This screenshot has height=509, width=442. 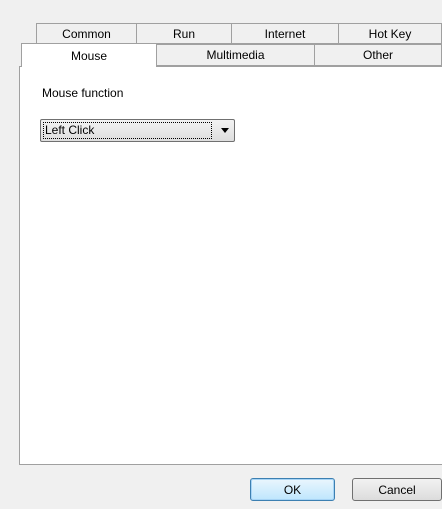 I want to click on cancel-button: Cancel, so click(x=397, y=489).